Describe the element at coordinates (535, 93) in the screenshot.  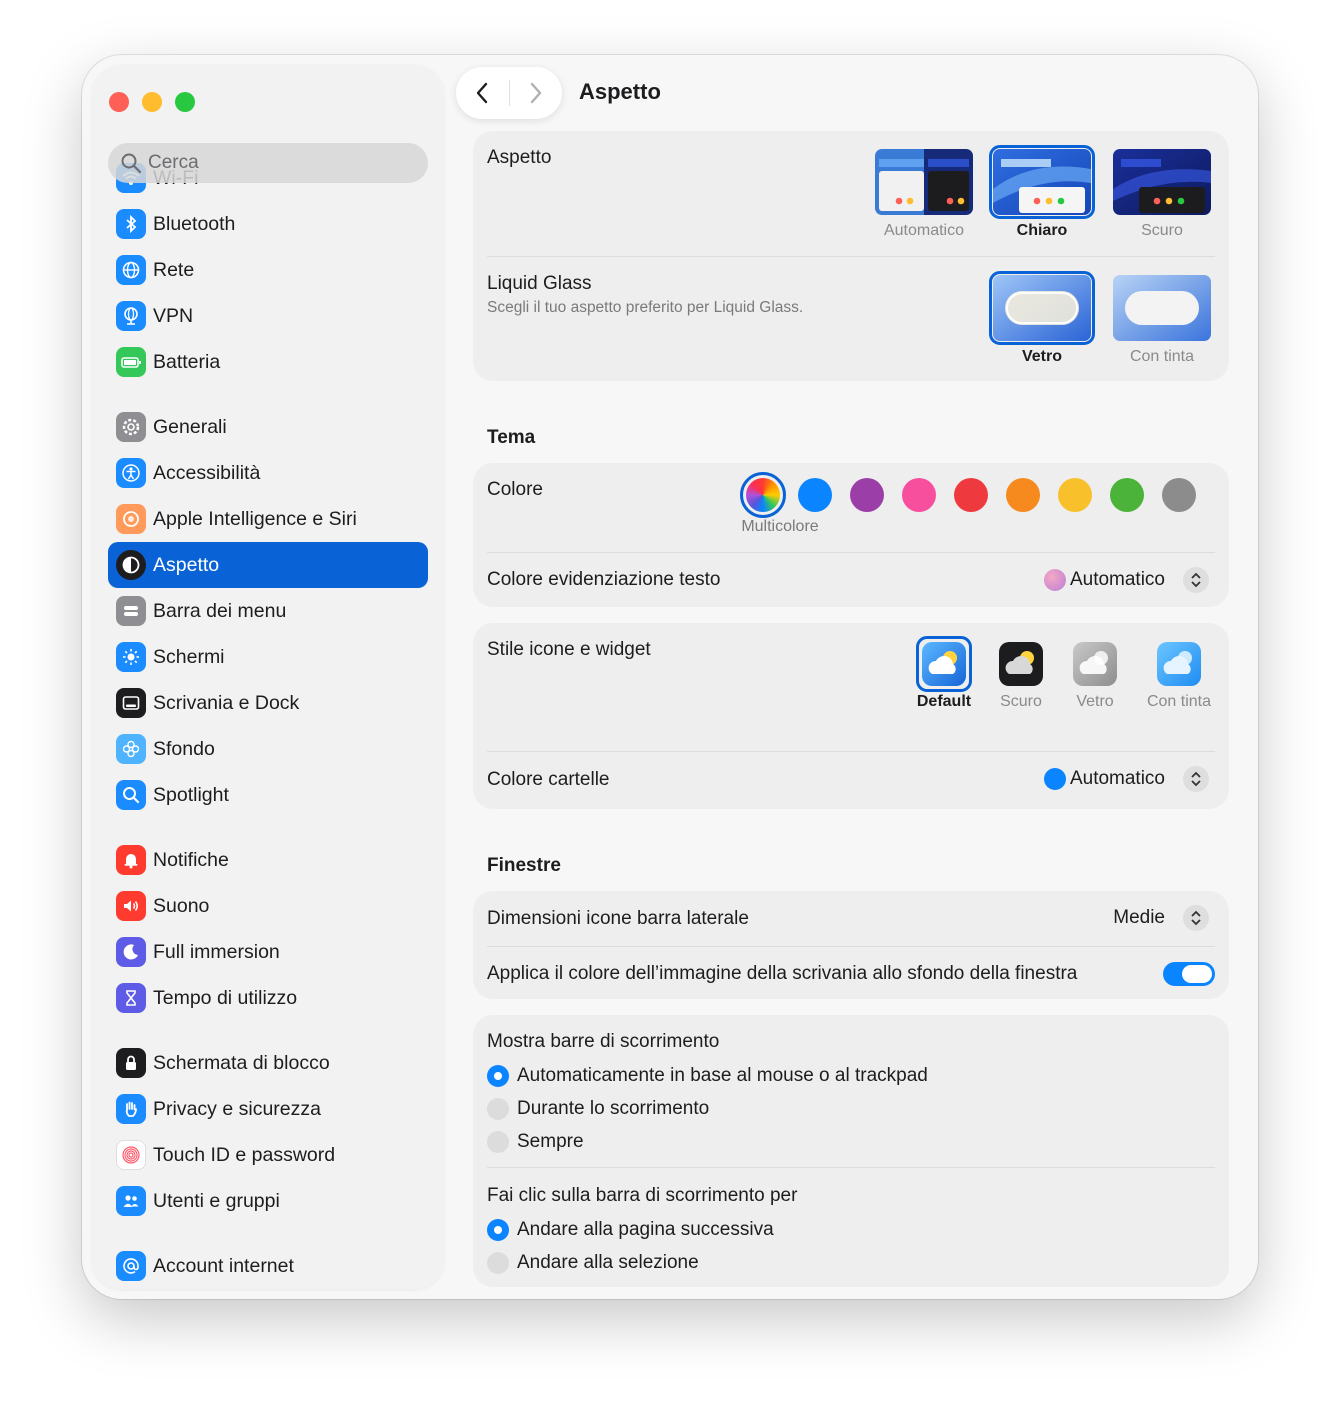
I see `forward-button` at that location.